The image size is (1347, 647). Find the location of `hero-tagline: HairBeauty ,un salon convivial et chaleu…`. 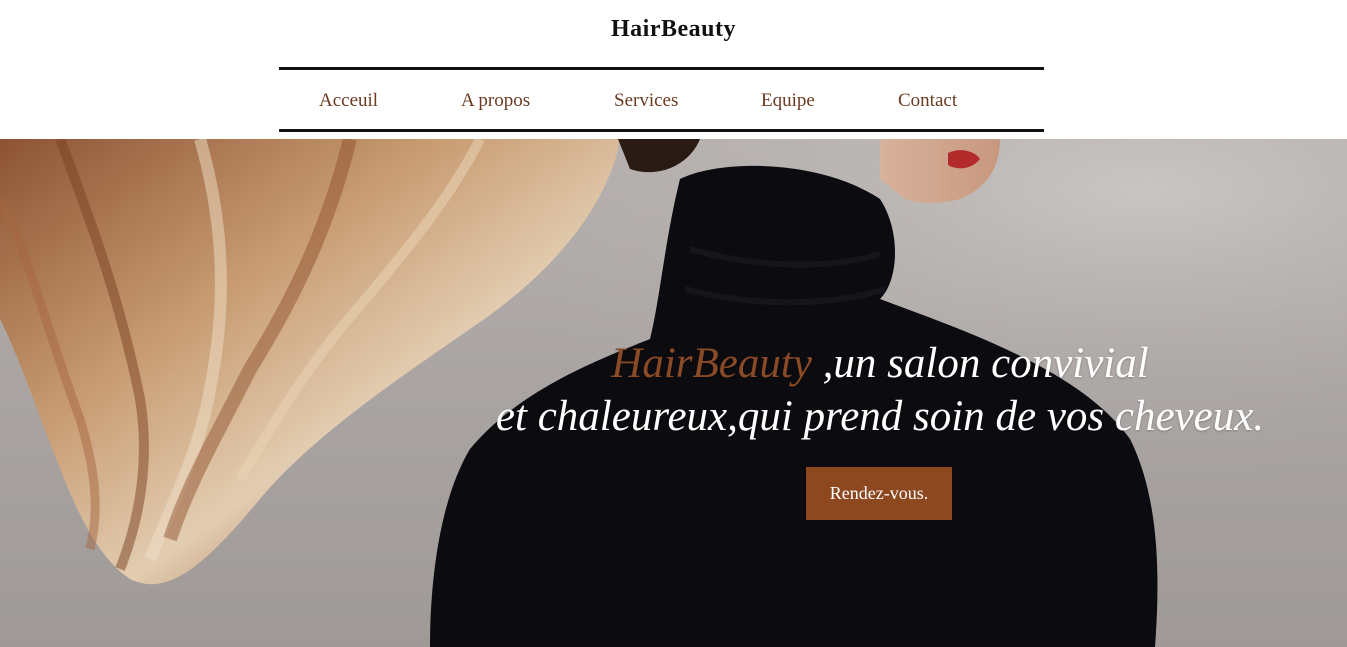

hero-tagline: HairBeauty ,un salon convivial et chaleu… is located at coordinates (880, 390).